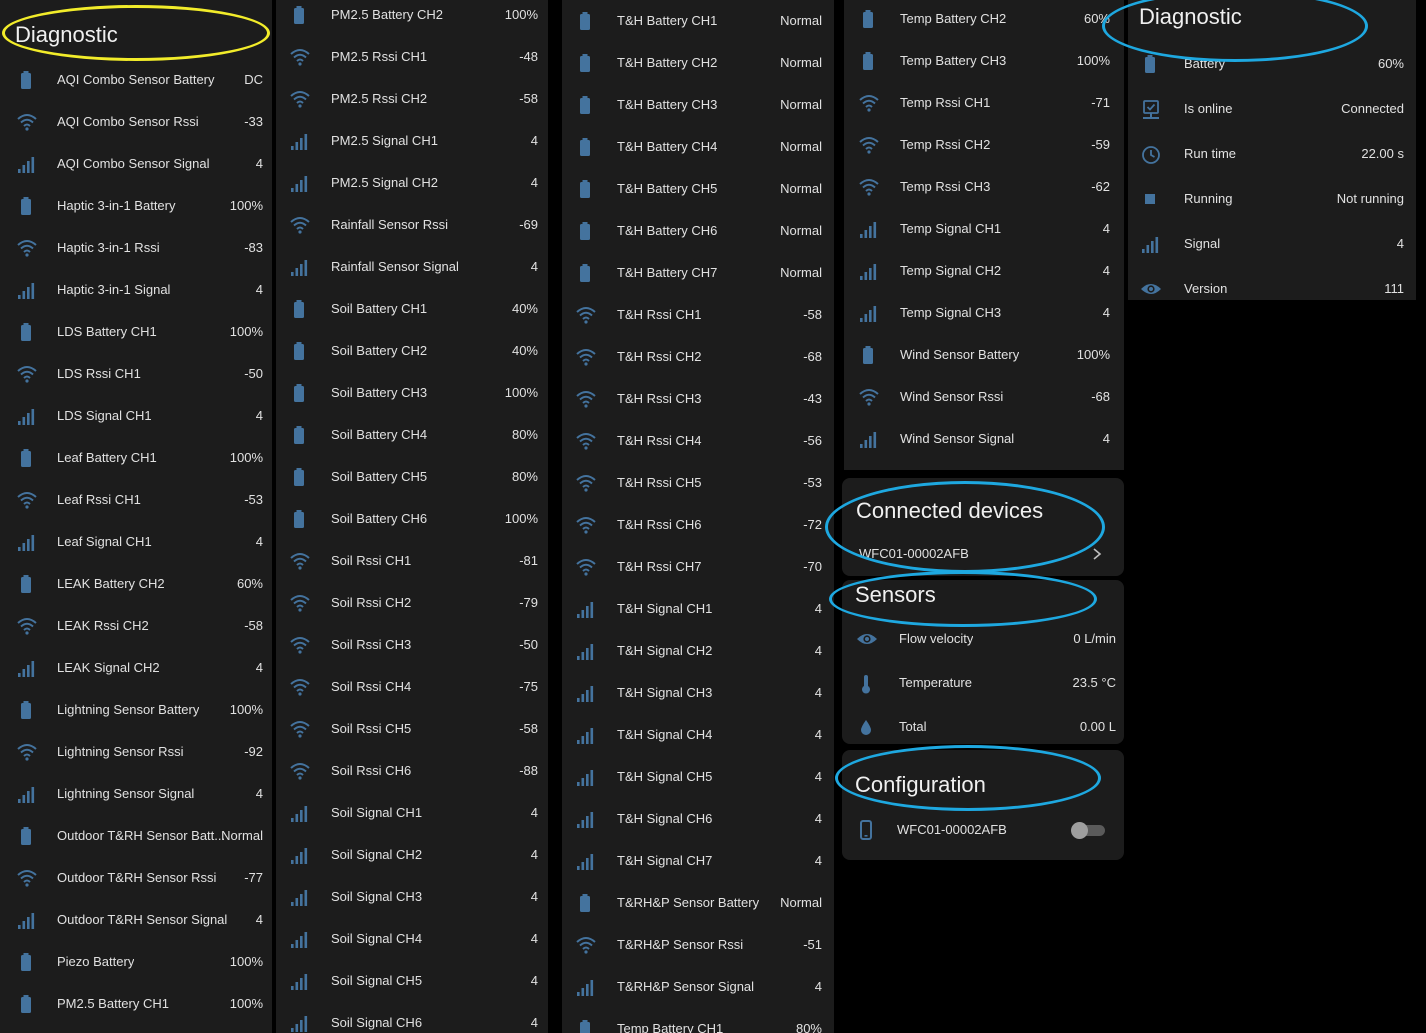 This screenshot has height=1033, width=1426. I want to click on entity-row: Soil Signal CH5 4, so click(412, 981).